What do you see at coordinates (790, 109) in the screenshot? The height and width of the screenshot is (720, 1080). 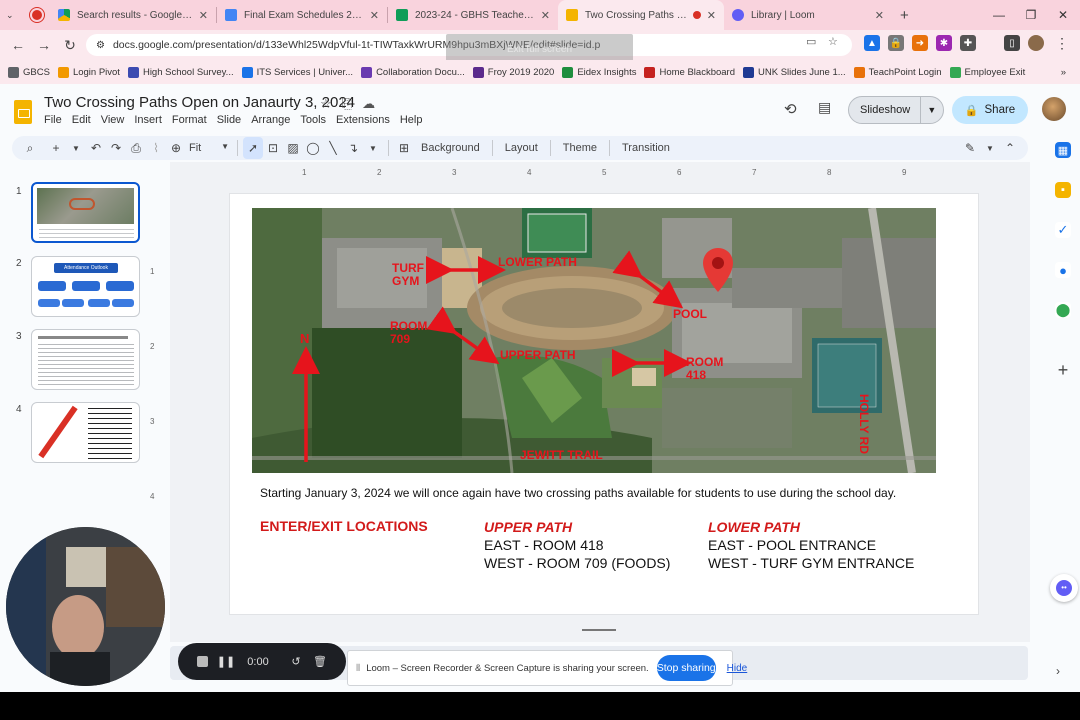 I see `version-history-icon: ⟲` at bounding box center [790, 109].